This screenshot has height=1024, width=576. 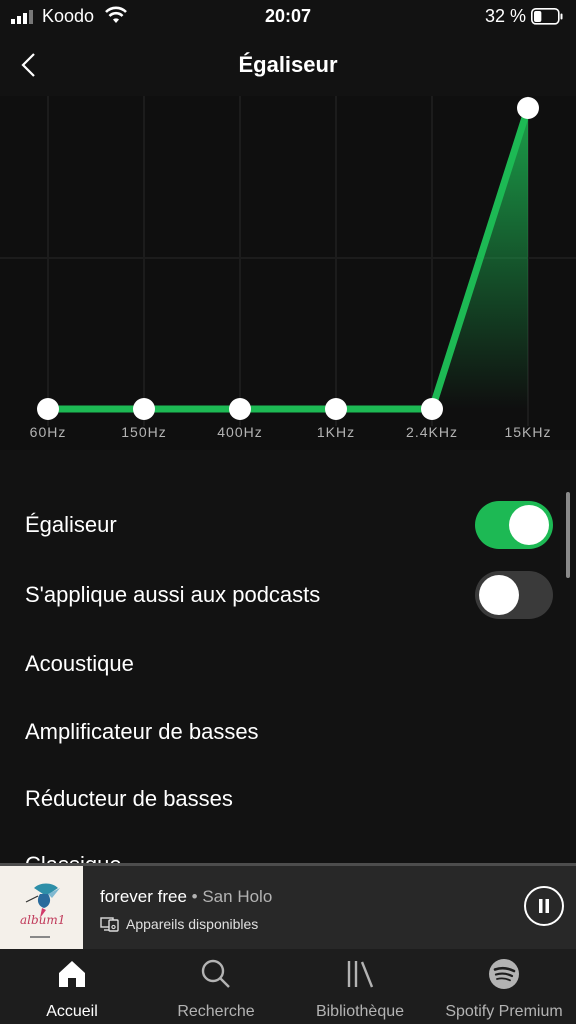 I want to click on nav-label: Accueil, so click(x=72, y=1011).